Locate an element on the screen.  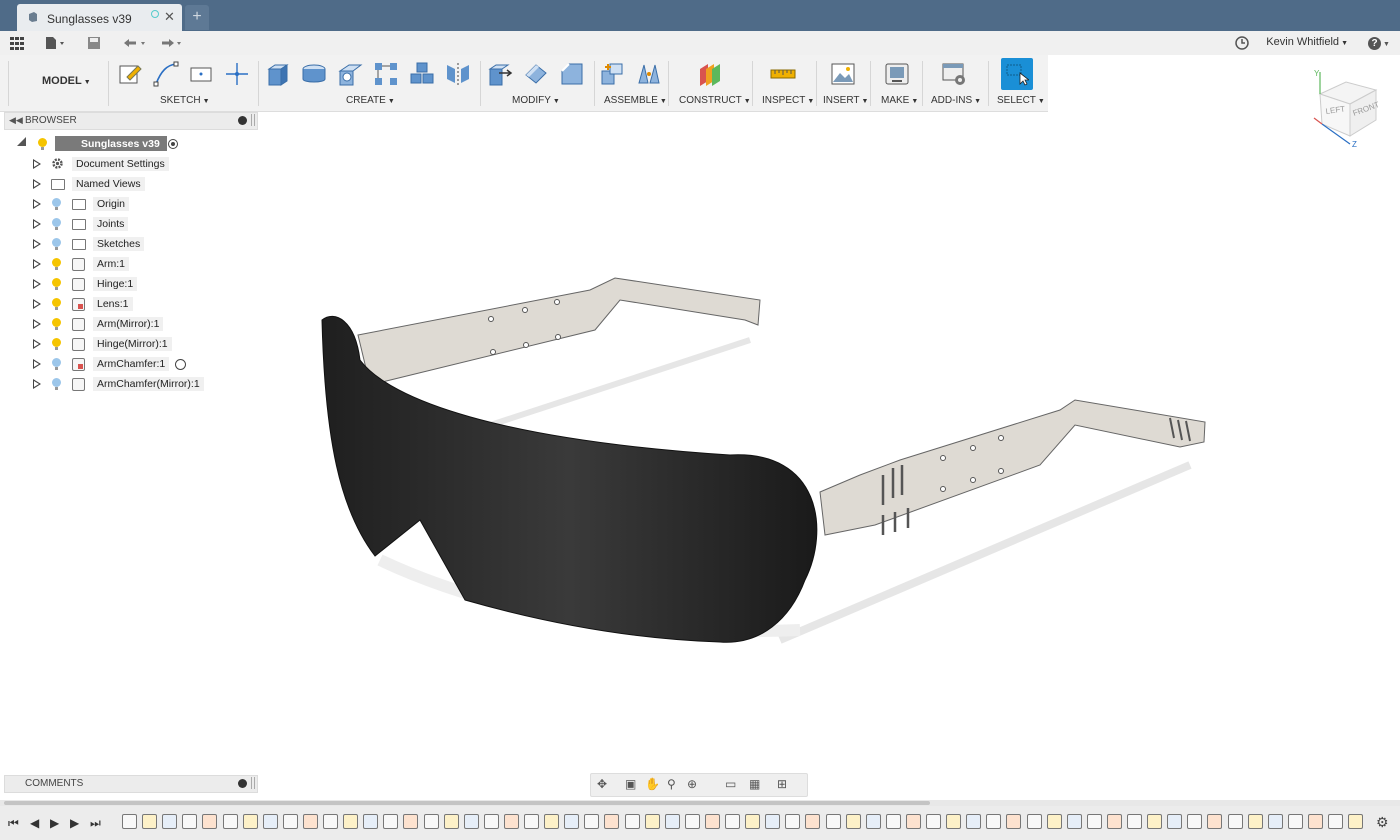
scrollbar-thumb is located at coordinates (467, 803).